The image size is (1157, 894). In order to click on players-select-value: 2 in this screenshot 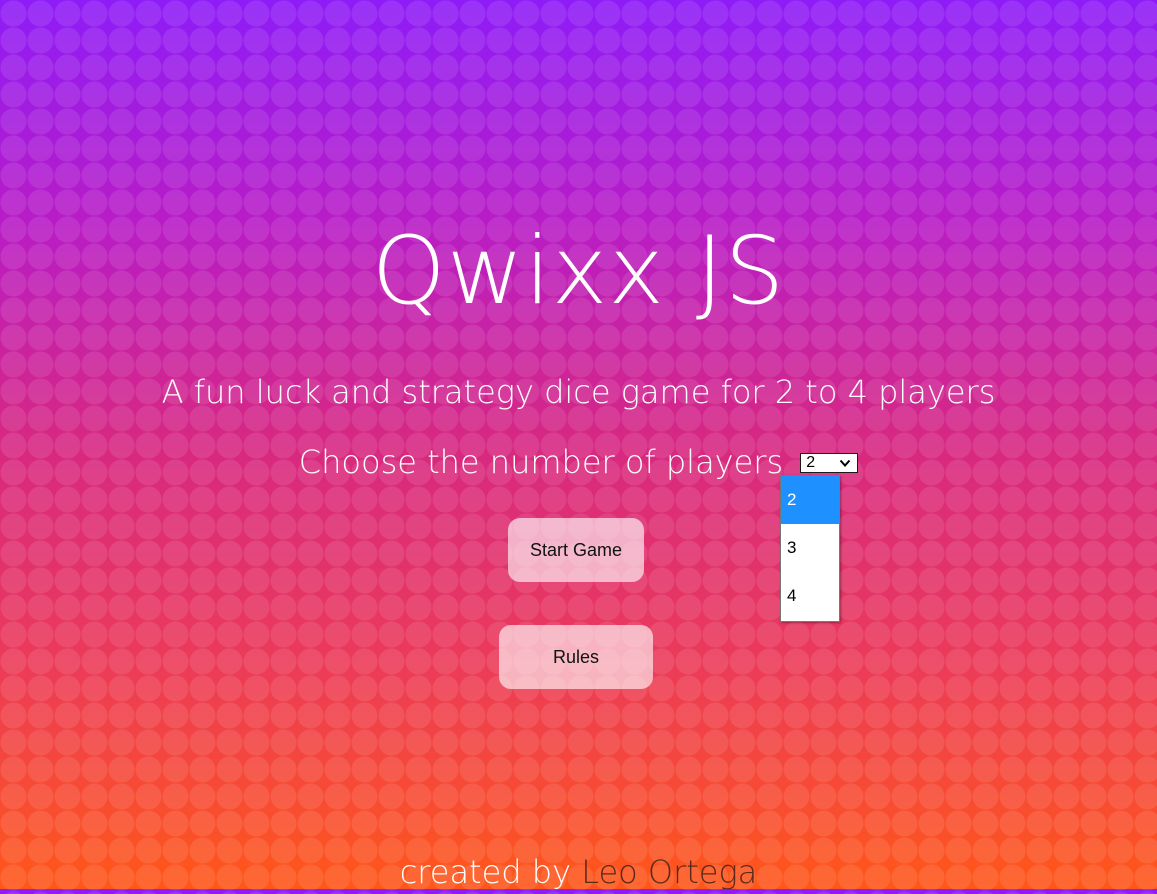, I will do `click(811, 462)`.